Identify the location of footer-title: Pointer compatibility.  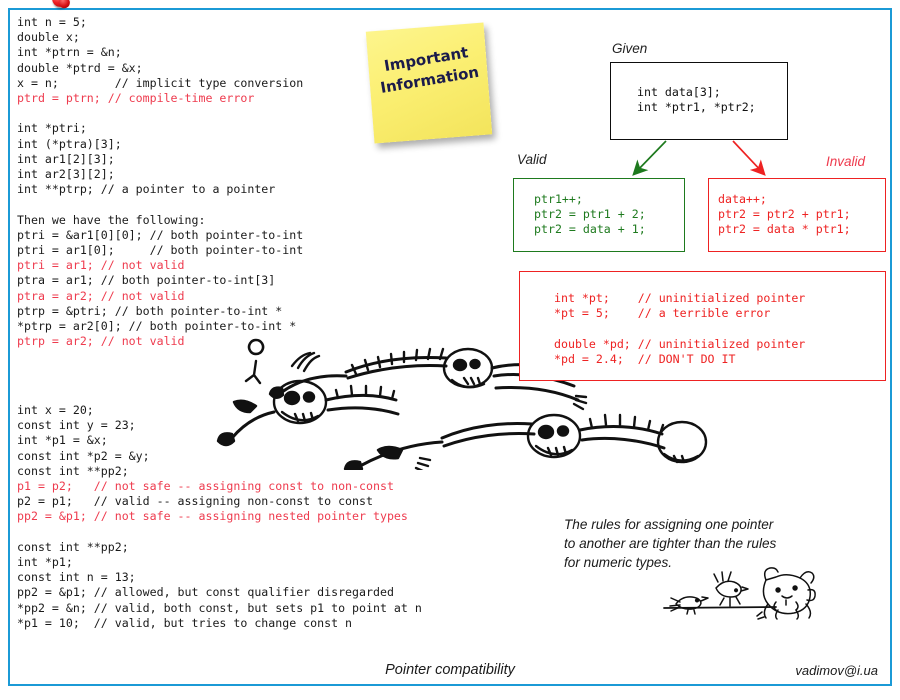
(450, 670).